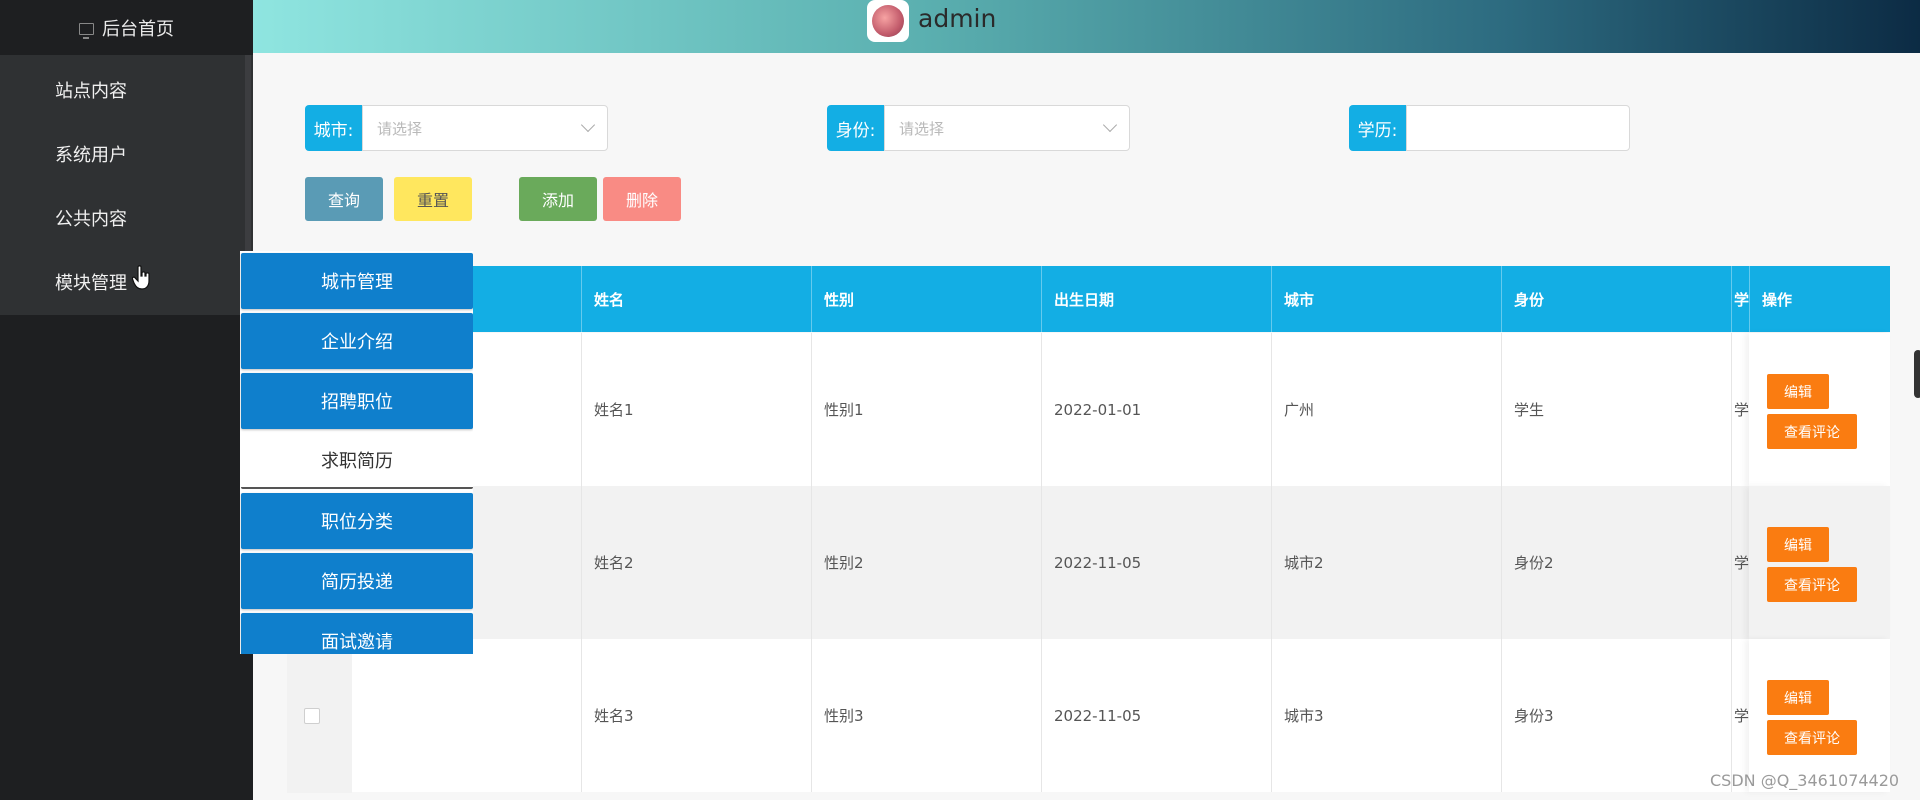 Image resolution: width=1920 pixels, height=800 pixels. I want to click on sidebar-item-site-content: 站点内容, so click(122, 90).